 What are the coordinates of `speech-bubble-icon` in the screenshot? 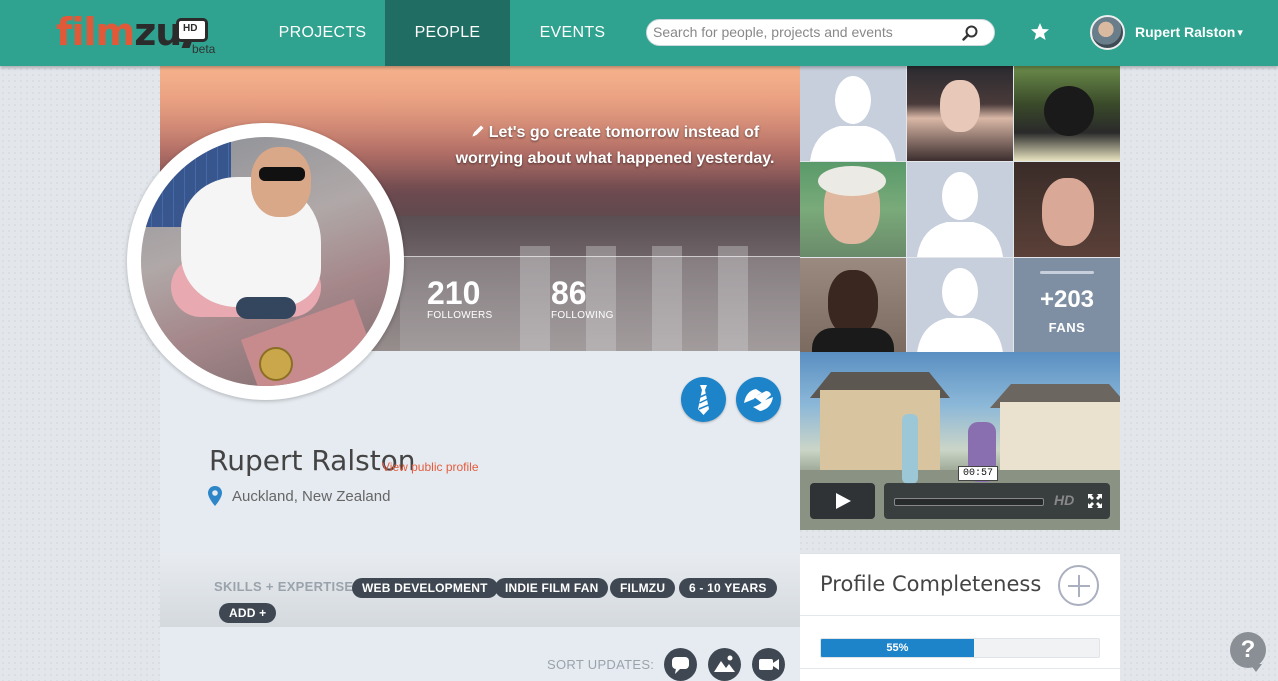 It's located at (681, 665).